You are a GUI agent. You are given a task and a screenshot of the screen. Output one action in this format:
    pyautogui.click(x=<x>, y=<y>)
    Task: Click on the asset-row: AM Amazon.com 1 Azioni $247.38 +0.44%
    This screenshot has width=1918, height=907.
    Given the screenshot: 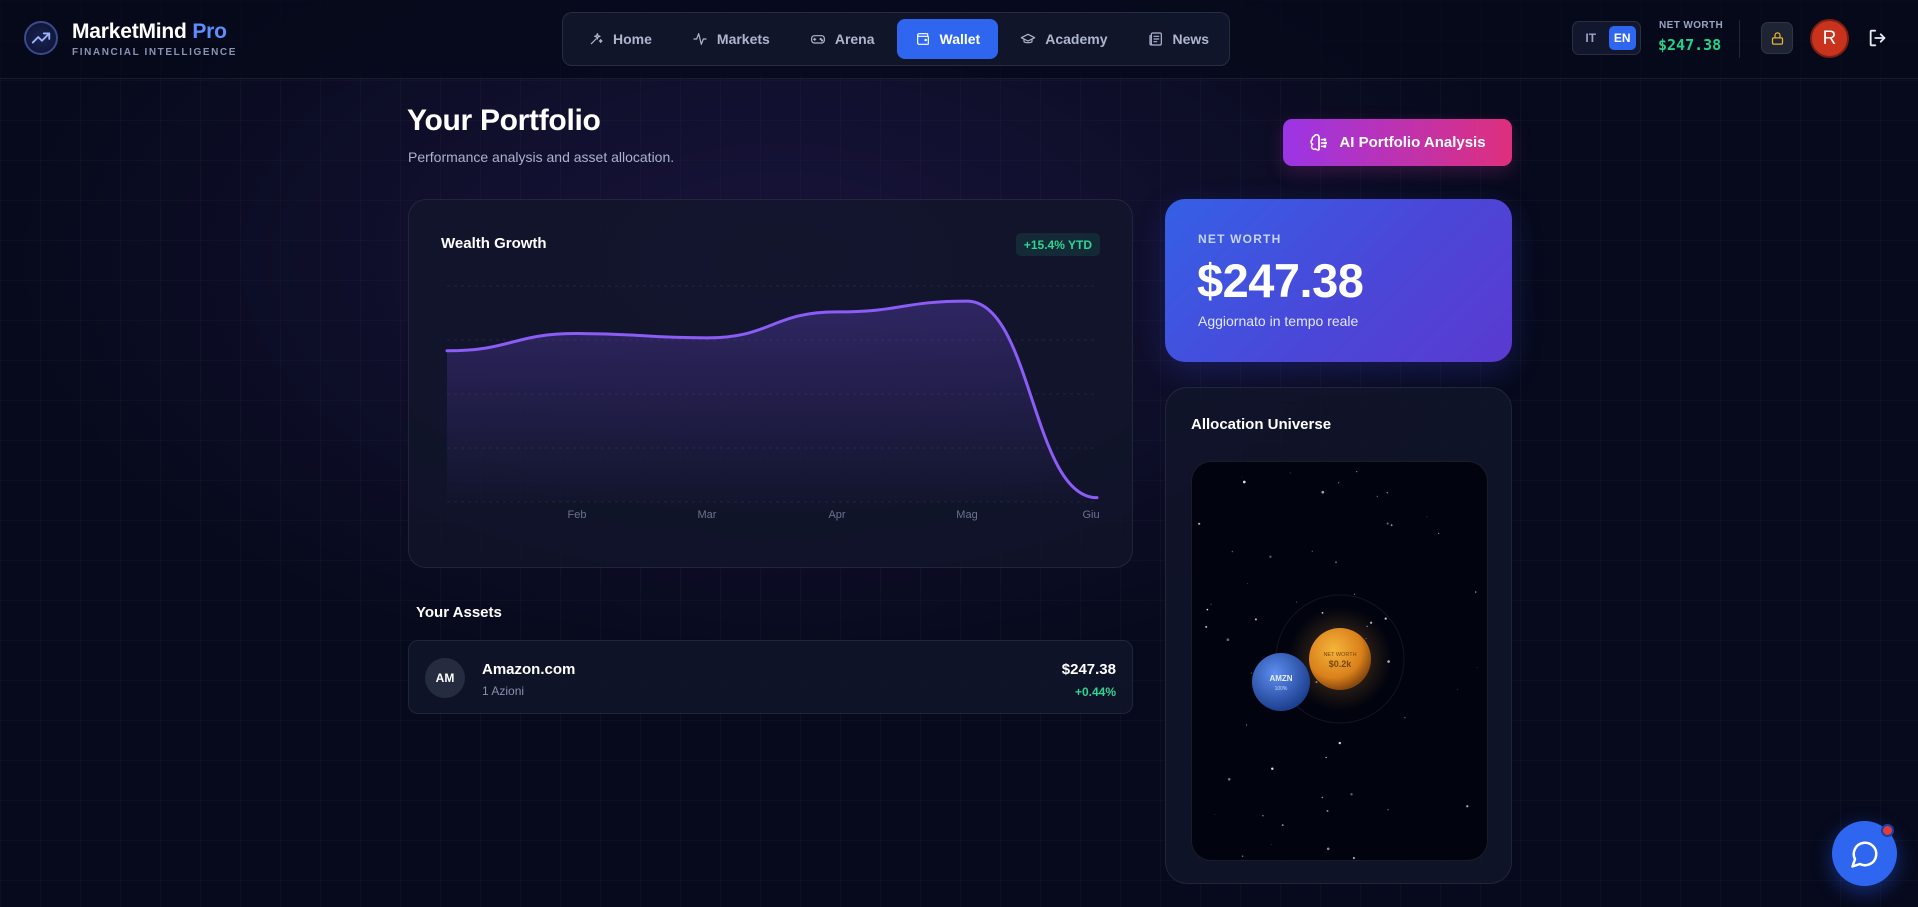 What is the action you would take?
    pyautogui.click(x=770, y=677)
    